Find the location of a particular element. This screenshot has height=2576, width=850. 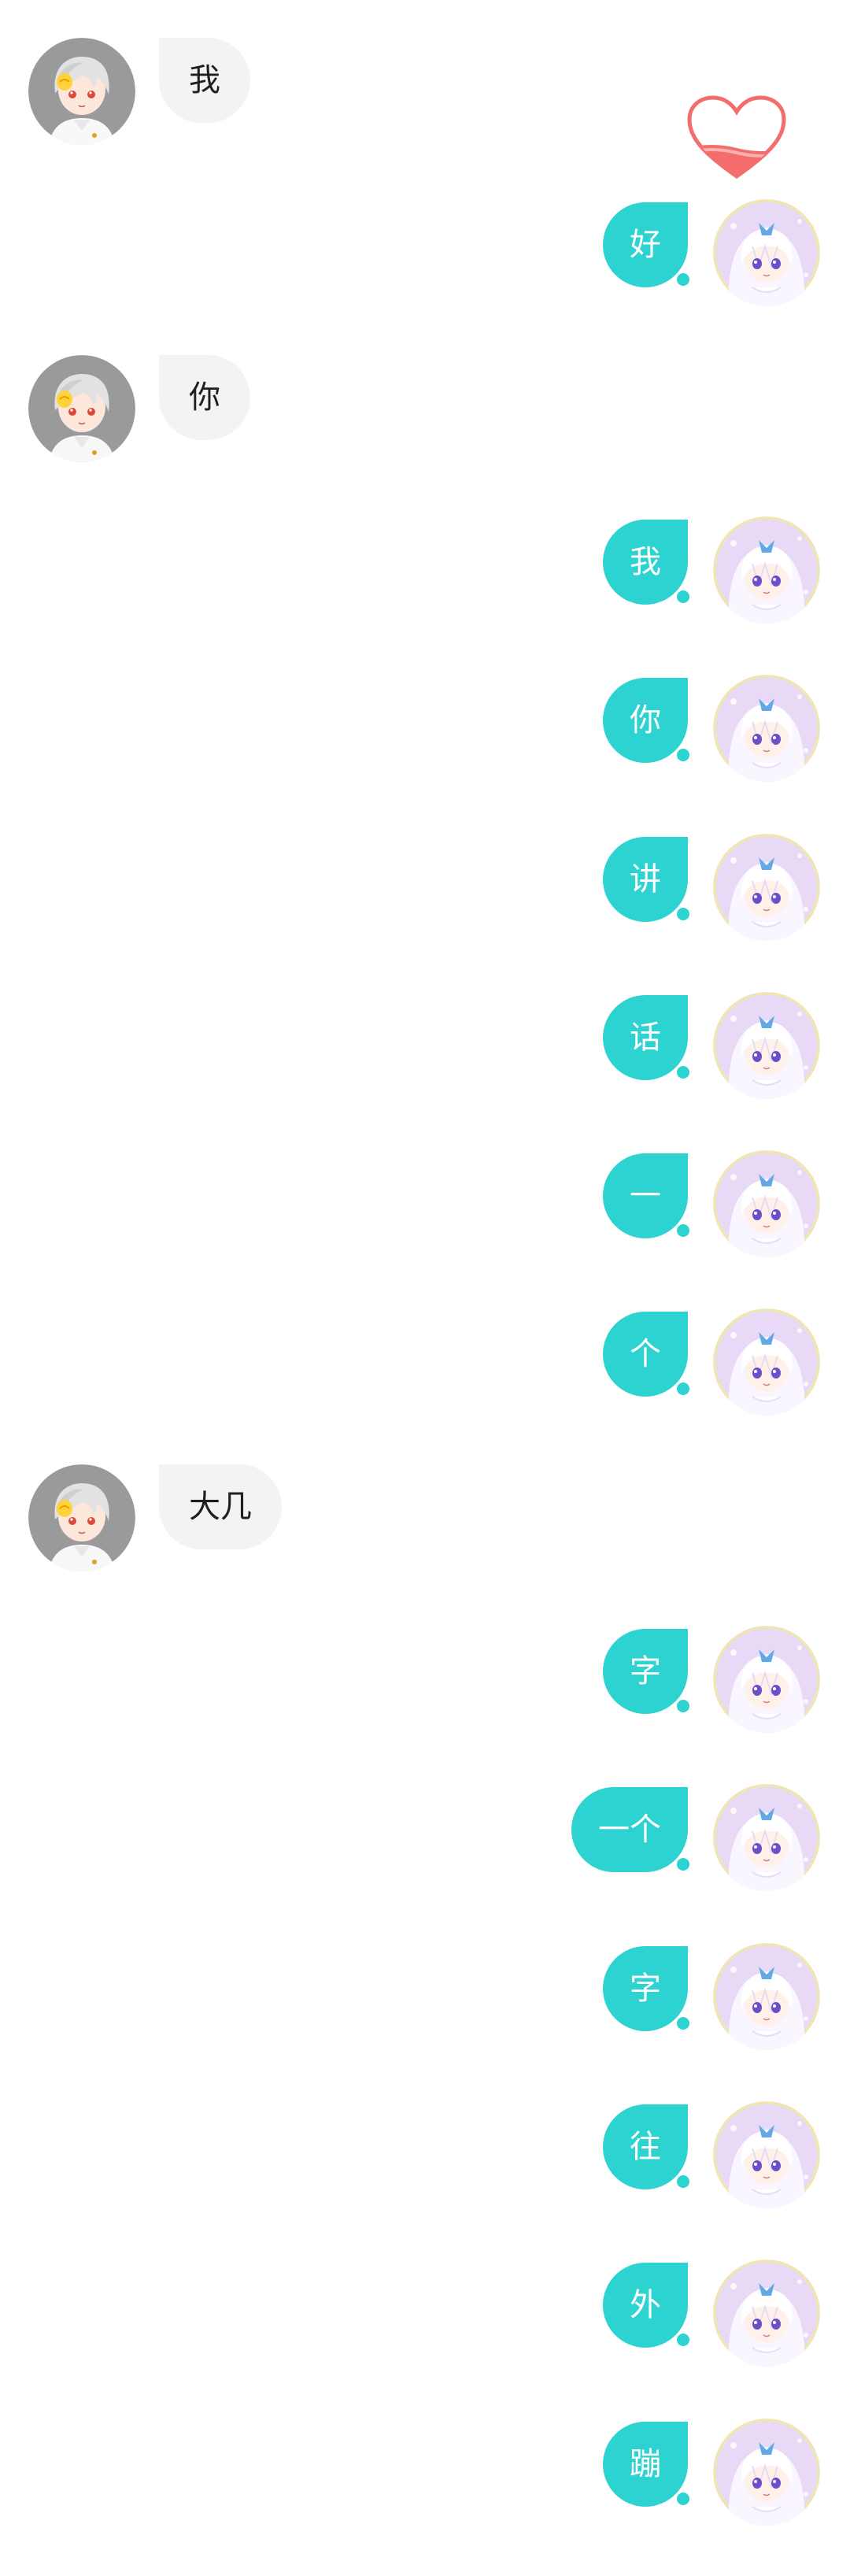

message-row: 好 is located at coordinates (425, 254).